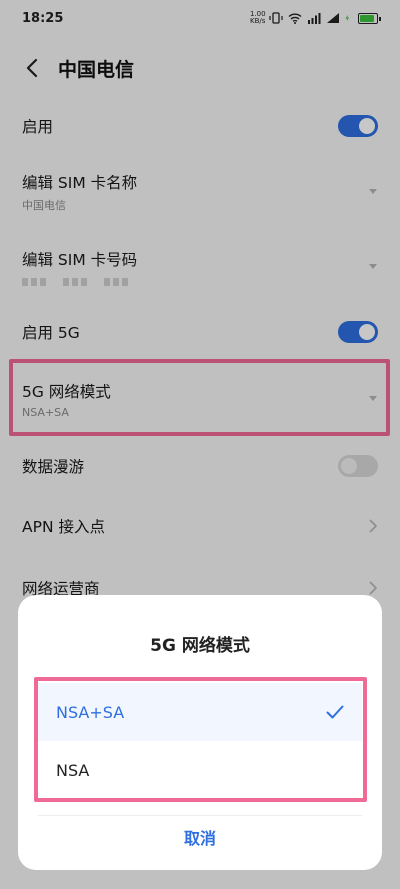 This screenshot has width=400, height=889. I want to click on option-nsa-sa: NSA+SA, so click(200, 712).